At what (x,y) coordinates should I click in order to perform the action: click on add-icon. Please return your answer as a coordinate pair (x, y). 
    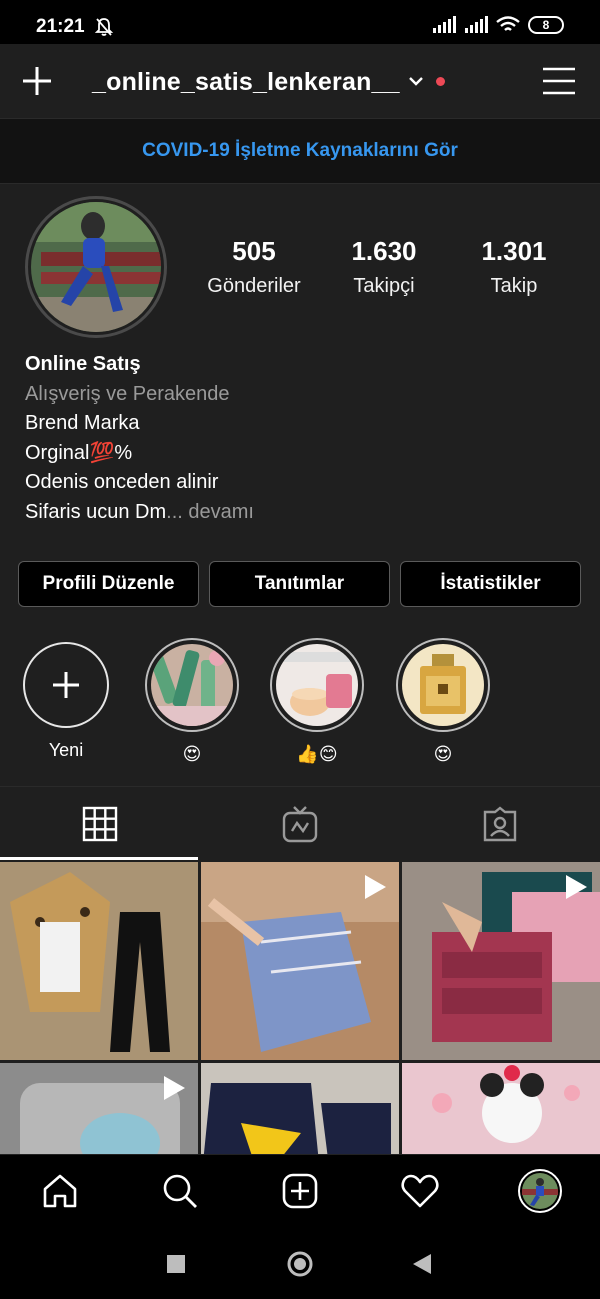
    Looking at the image, I should click on (300, 1191).